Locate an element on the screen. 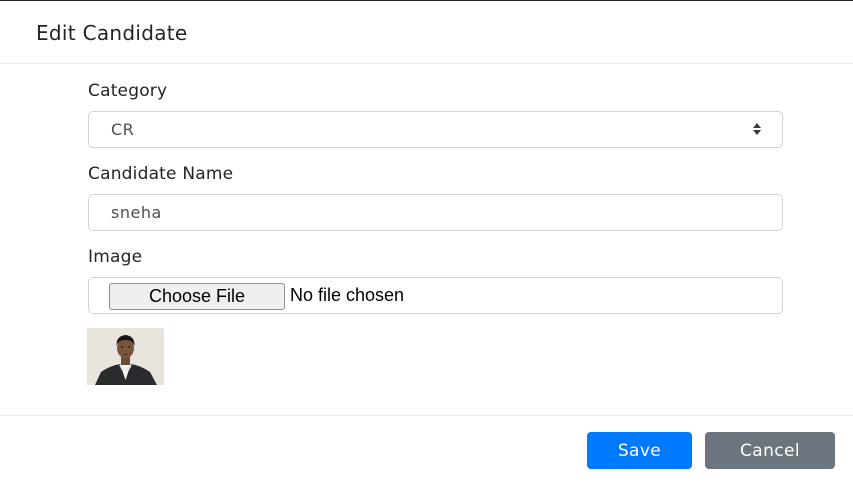 This screenshot has width=853, height=482. file-status-text: No file chosen is located at coordinates (347, 295).